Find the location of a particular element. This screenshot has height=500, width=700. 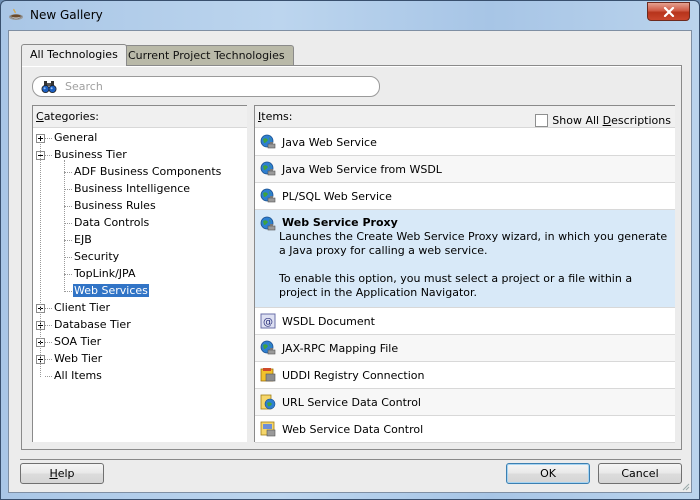

close-button is located at coordinates (668, 11).